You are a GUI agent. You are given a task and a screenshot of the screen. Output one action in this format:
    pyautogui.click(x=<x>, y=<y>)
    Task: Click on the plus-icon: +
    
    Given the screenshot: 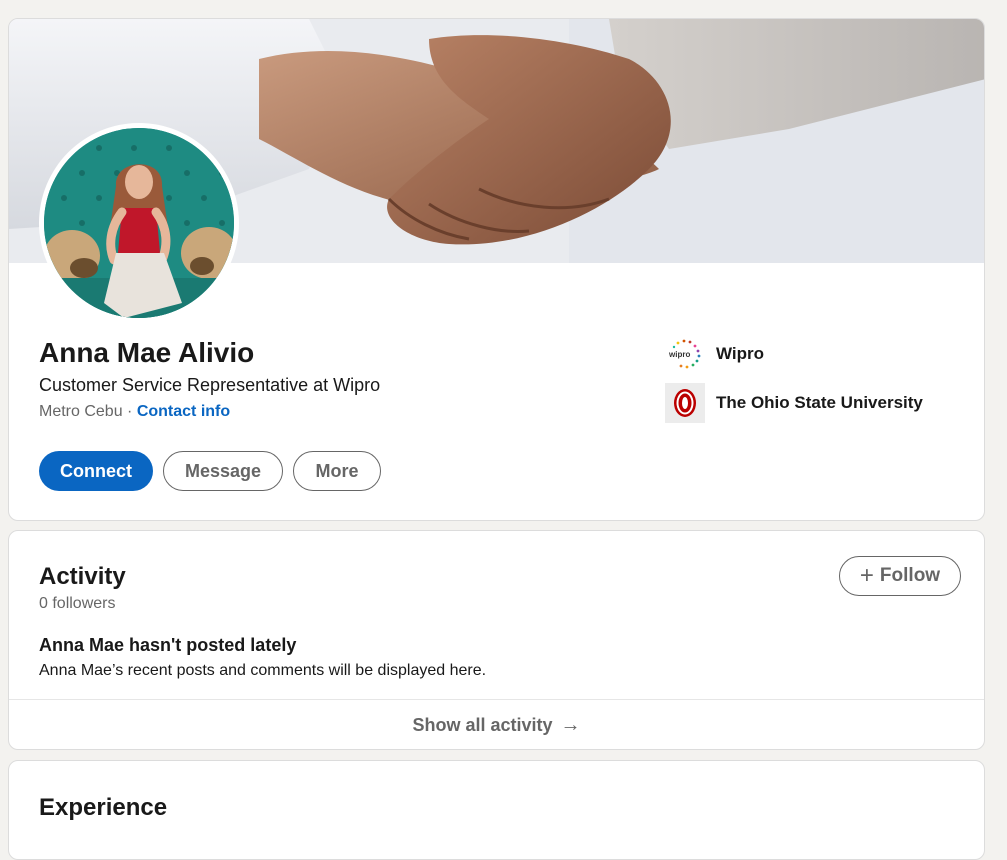 What is the action you would take?
    pyautogui.click(x=866, y=575)
    